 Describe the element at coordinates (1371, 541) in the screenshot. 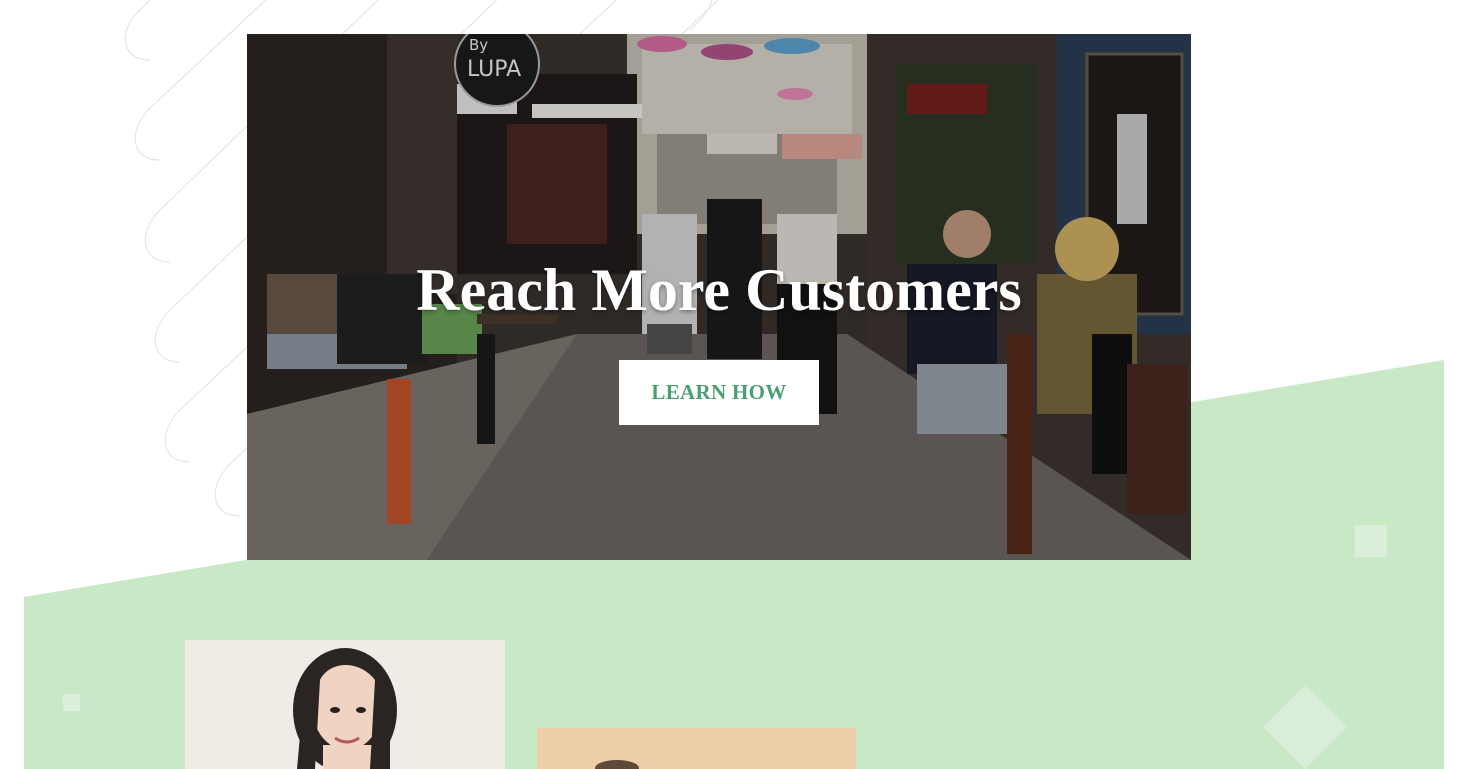

I see `decorative-square` at that location.